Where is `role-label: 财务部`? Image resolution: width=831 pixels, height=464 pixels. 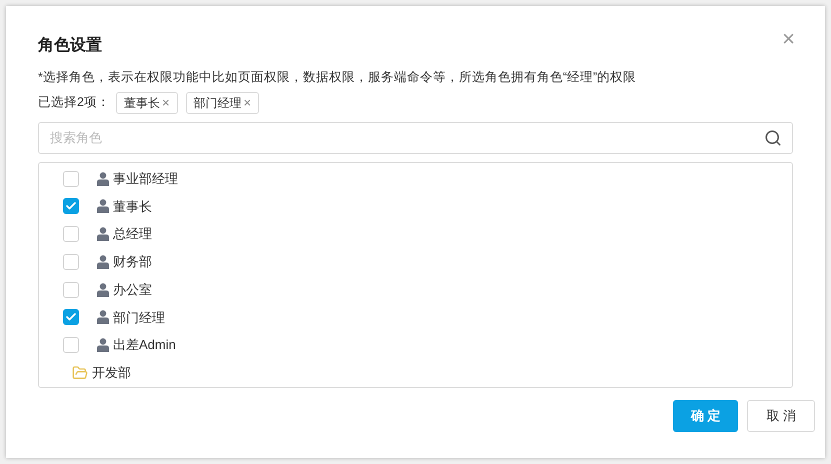 role-label: 财务部 is located at coordinates (132, 262).